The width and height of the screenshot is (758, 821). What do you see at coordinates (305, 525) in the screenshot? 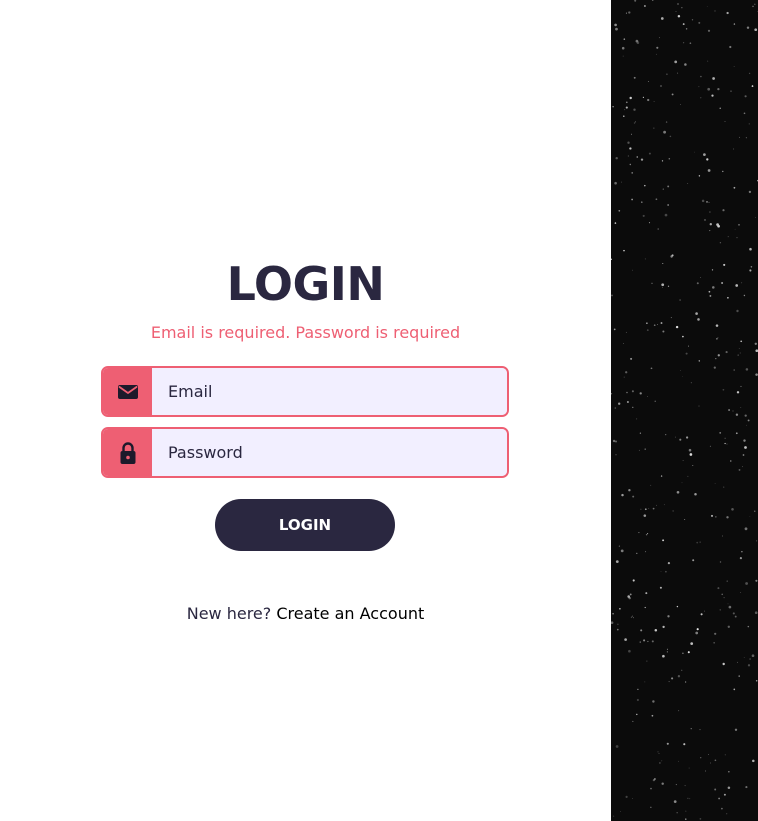
I see `login-button: LOGIN` at bounding box center [305, 525].